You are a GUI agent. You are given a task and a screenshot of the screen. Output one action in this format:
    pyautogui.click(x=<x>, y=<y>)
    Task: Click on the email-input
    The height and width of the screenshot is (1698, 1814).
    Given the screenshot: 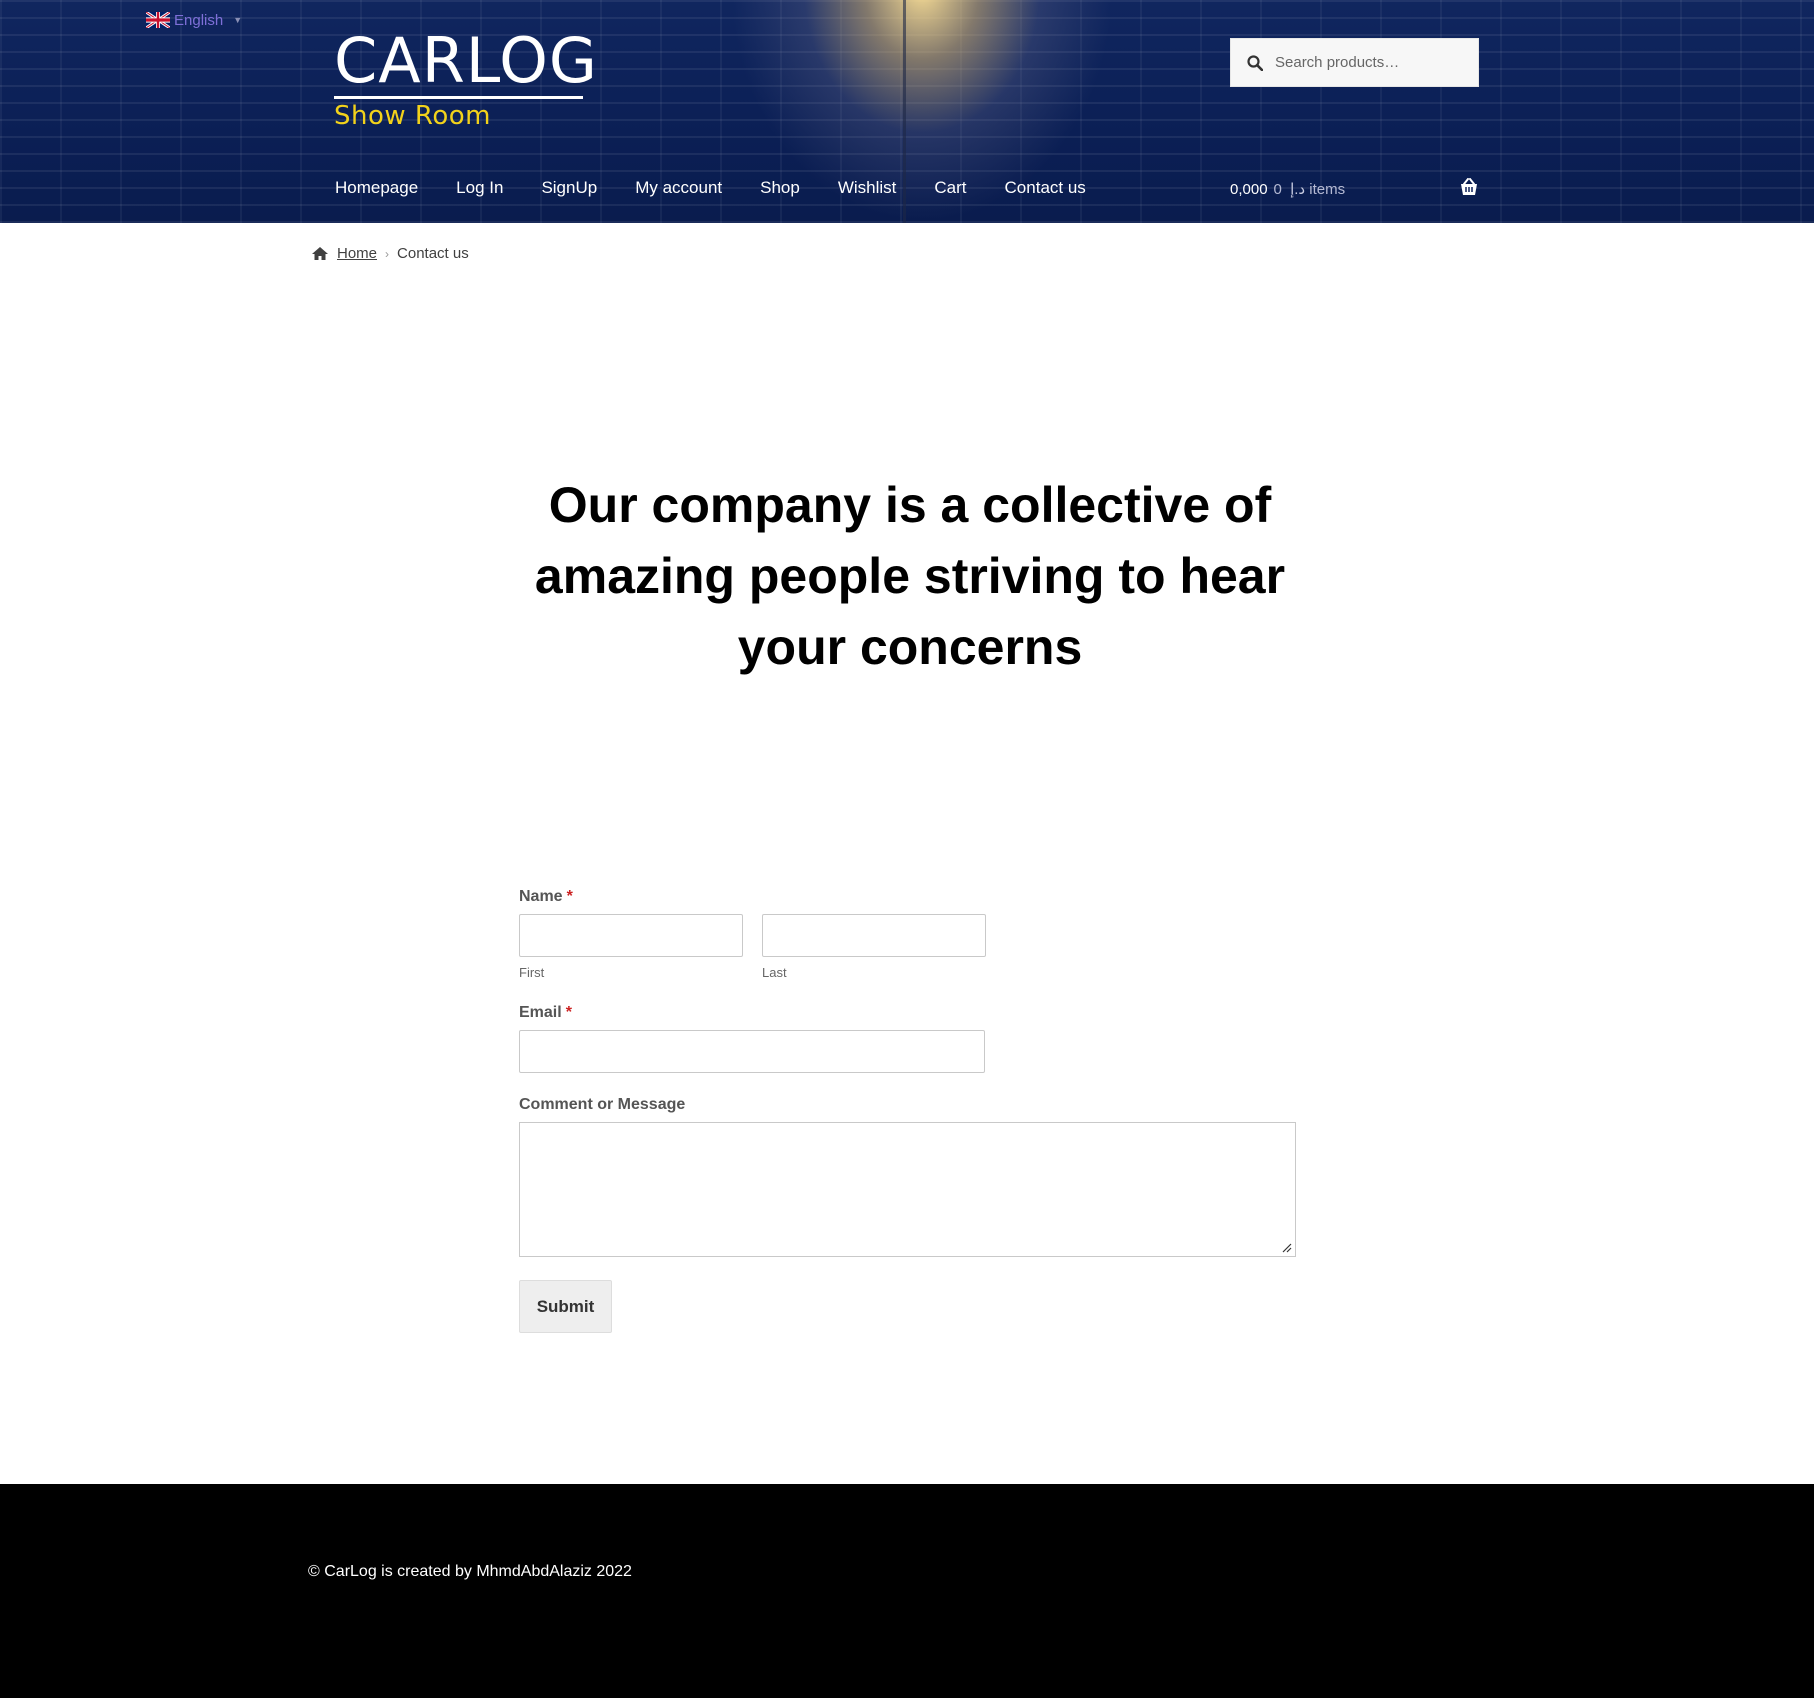 What is the action you would take?
    pyautogui.click(x=752, y=1051)
    